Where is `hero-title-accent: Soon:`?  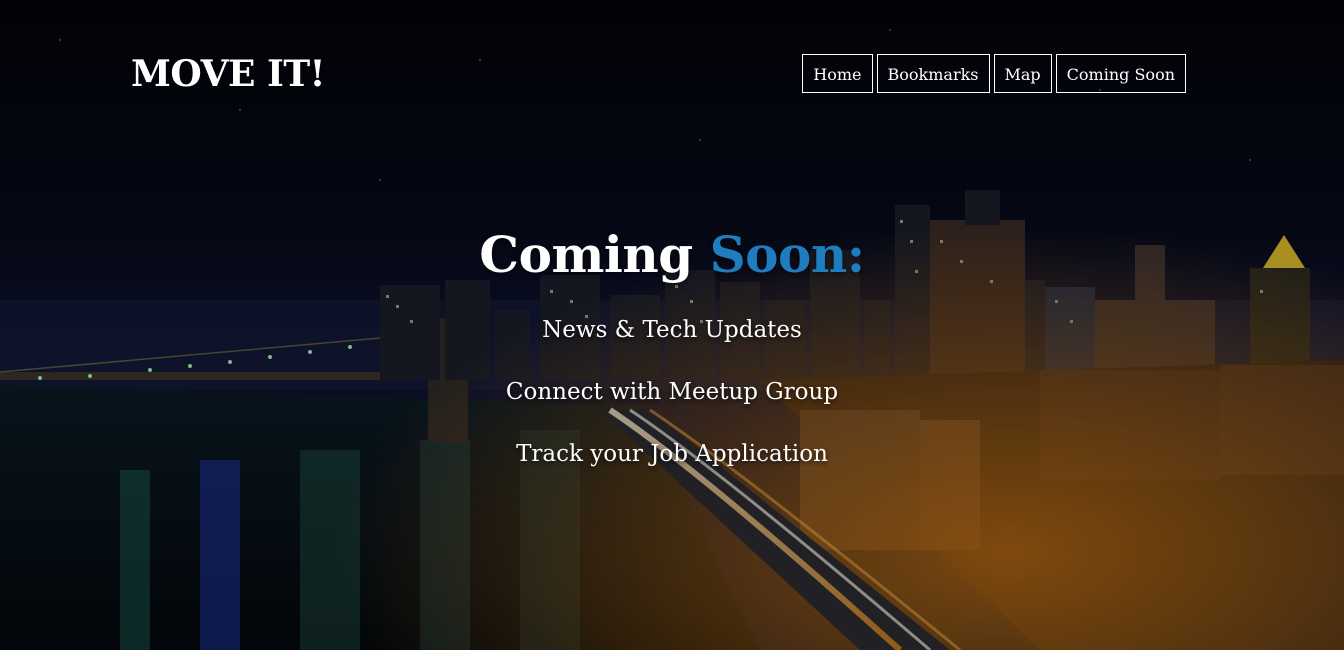 hero-title-accent: Soon: is located at coordinates (787, 254).